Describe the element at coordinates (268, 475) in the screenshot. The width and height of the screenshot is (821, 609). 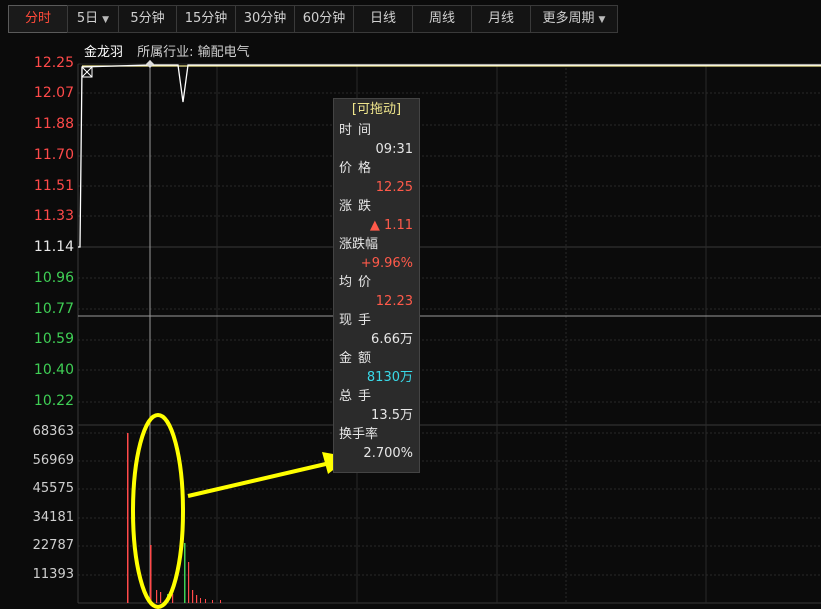
I see `annotation-arrow` at that location.